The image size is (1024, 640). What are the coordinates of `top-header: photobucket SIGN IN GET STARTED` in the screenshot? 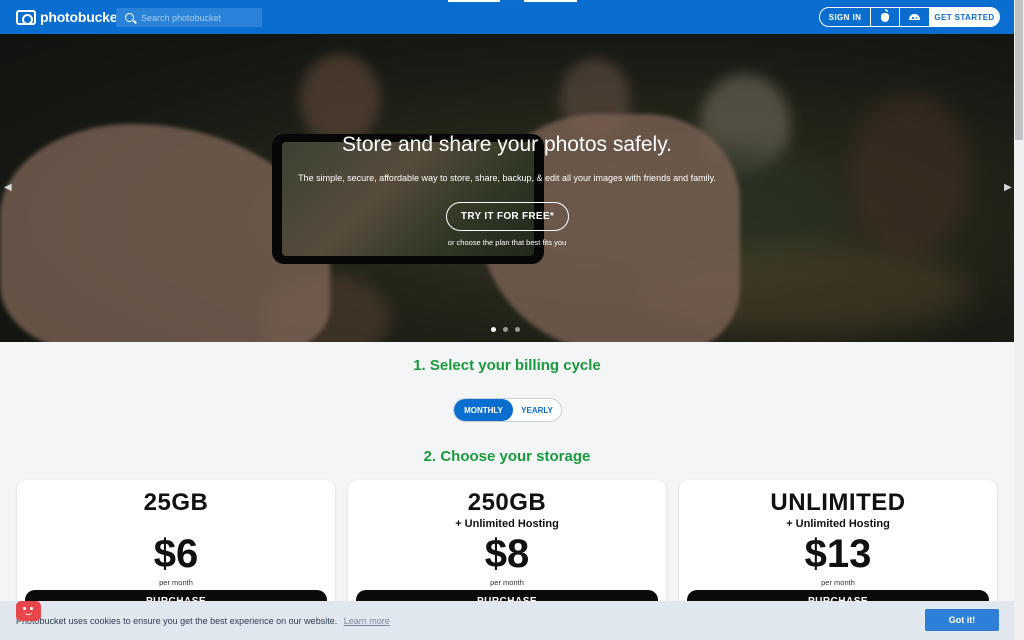 It's located at (507, 17).